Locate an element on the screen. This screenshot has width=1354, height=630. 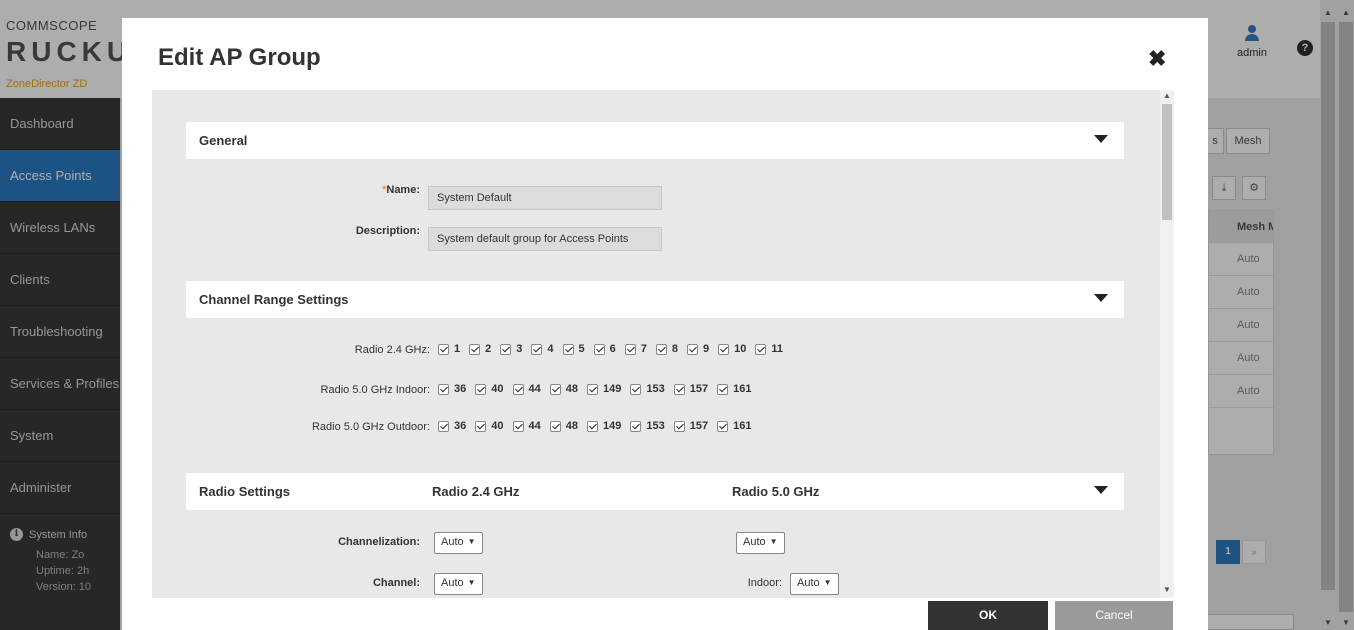
radio-50-indoor-channel-153: 153 is located at coordinates (647, 389).